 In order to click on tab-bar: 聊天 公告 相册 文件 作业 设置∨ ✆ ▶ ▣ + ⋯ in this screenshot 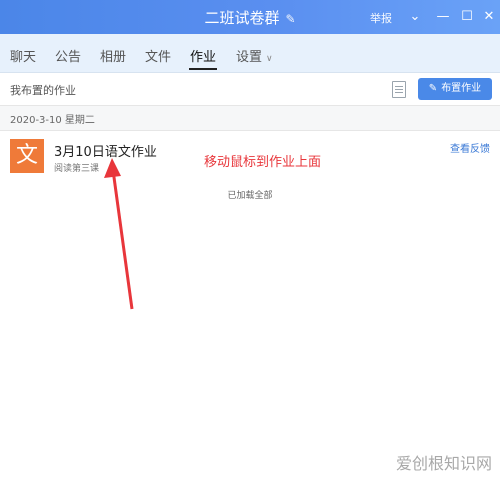, I will do `click(250, 66)`.